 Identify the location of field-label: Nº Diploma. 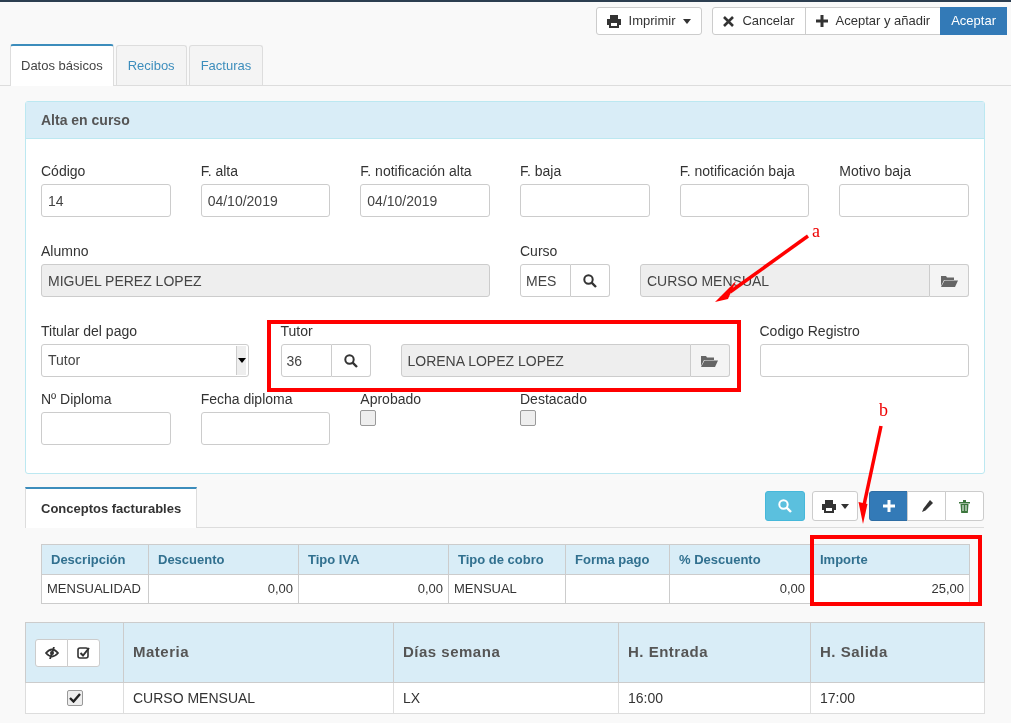
(76, 399).